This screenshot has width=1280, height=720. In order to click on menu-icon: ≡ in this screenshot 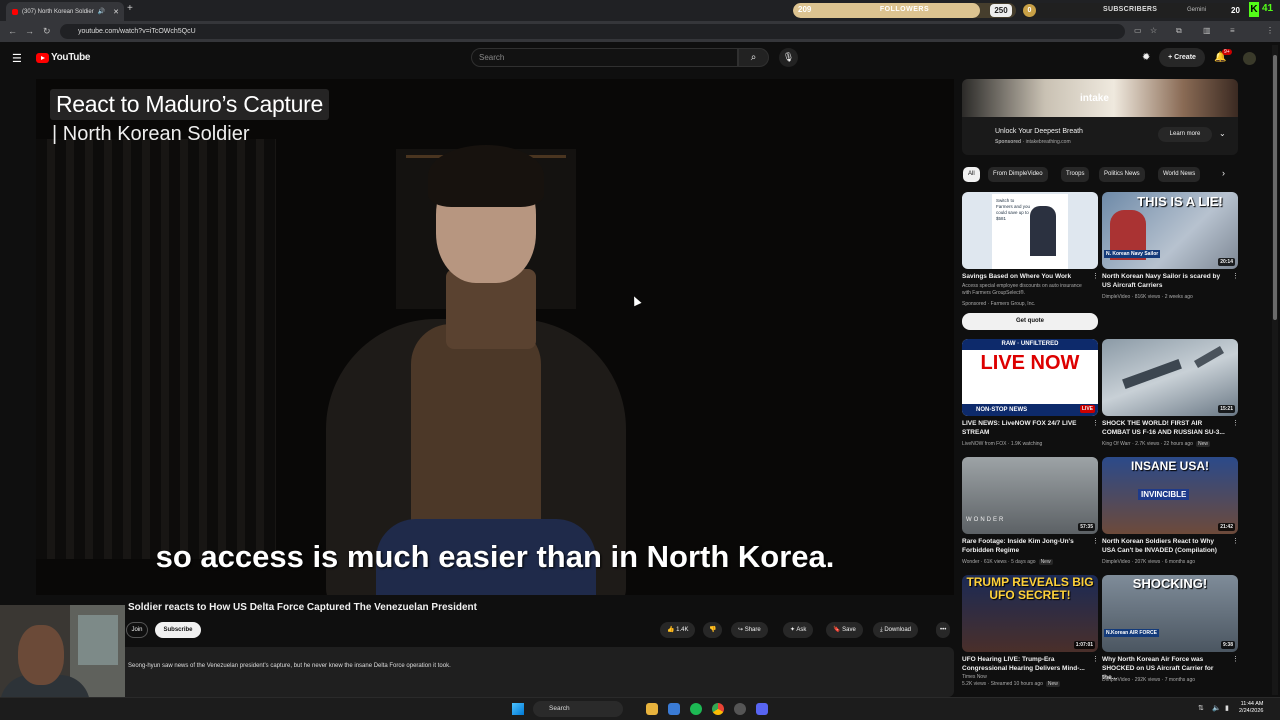, I will do `click(1232, 30)`.